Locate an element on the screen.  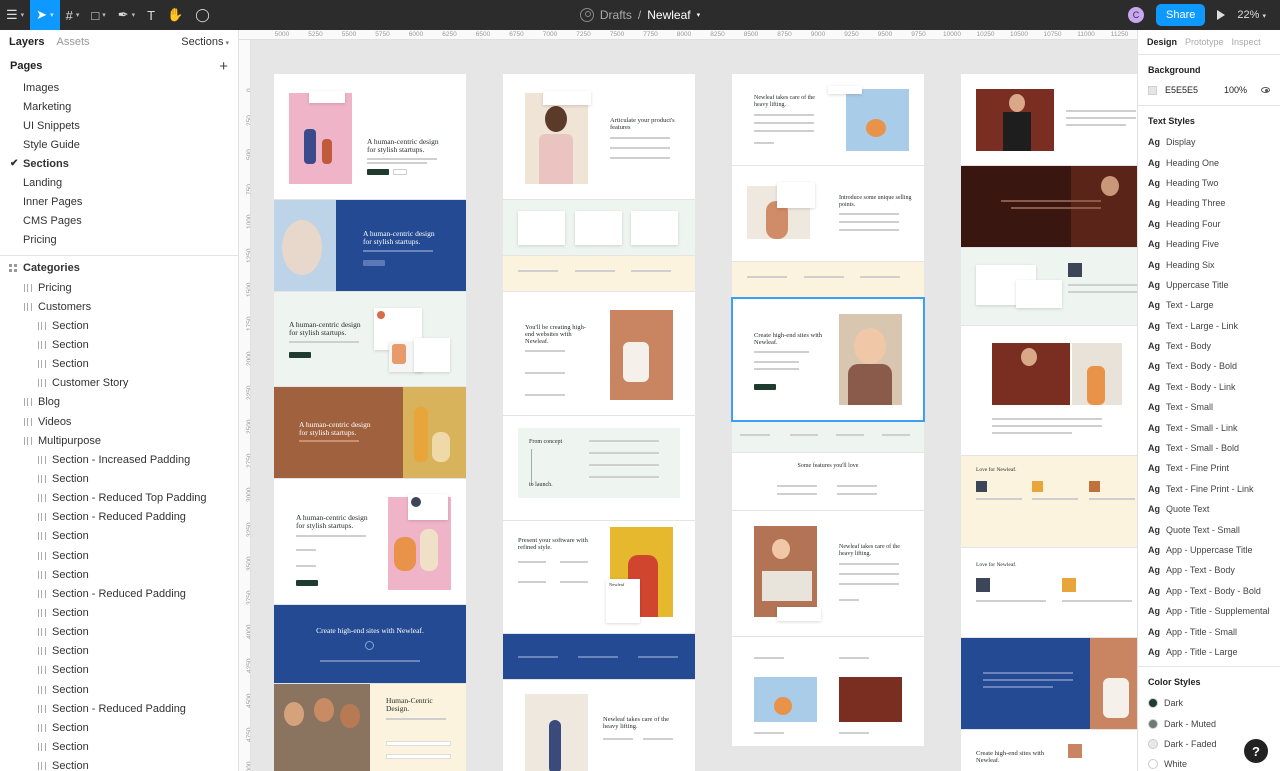
section-frame: Introduce some unique selling points. is located at coordinates (828, 214).